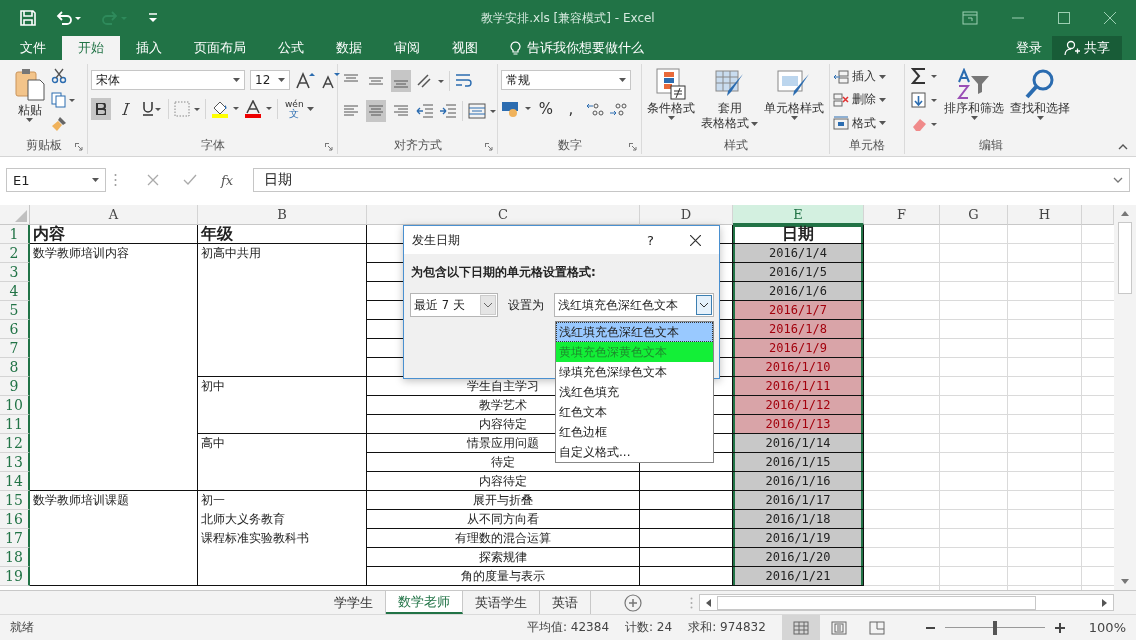 Image resolution: width=1136 pixels, height=640 pixels. I want to click on share-button: 共享, so click(1087, 48).